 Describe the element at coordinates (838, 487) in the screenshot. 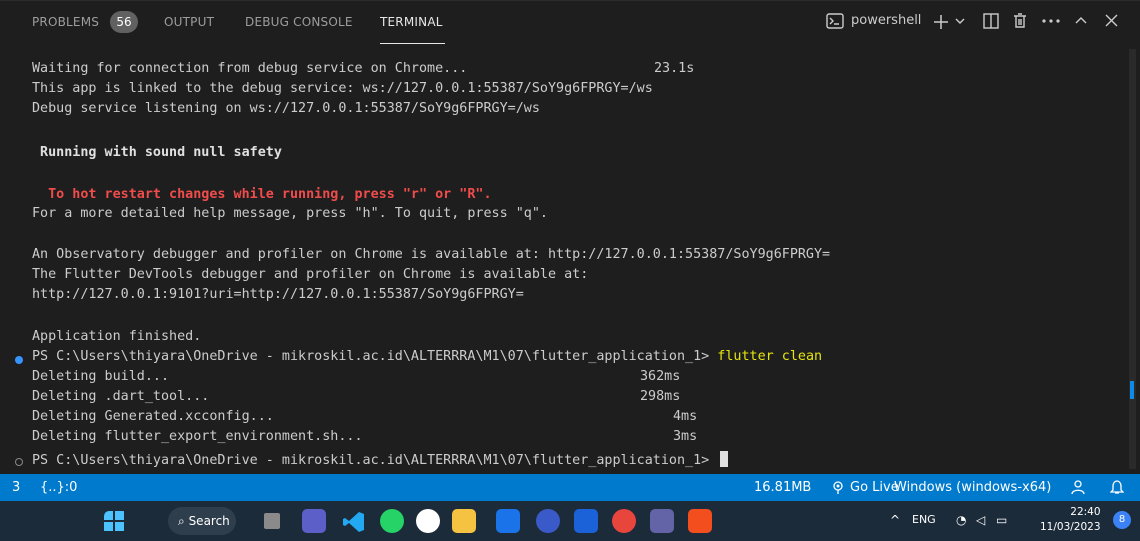

I see `broadcast-icon` at that location.